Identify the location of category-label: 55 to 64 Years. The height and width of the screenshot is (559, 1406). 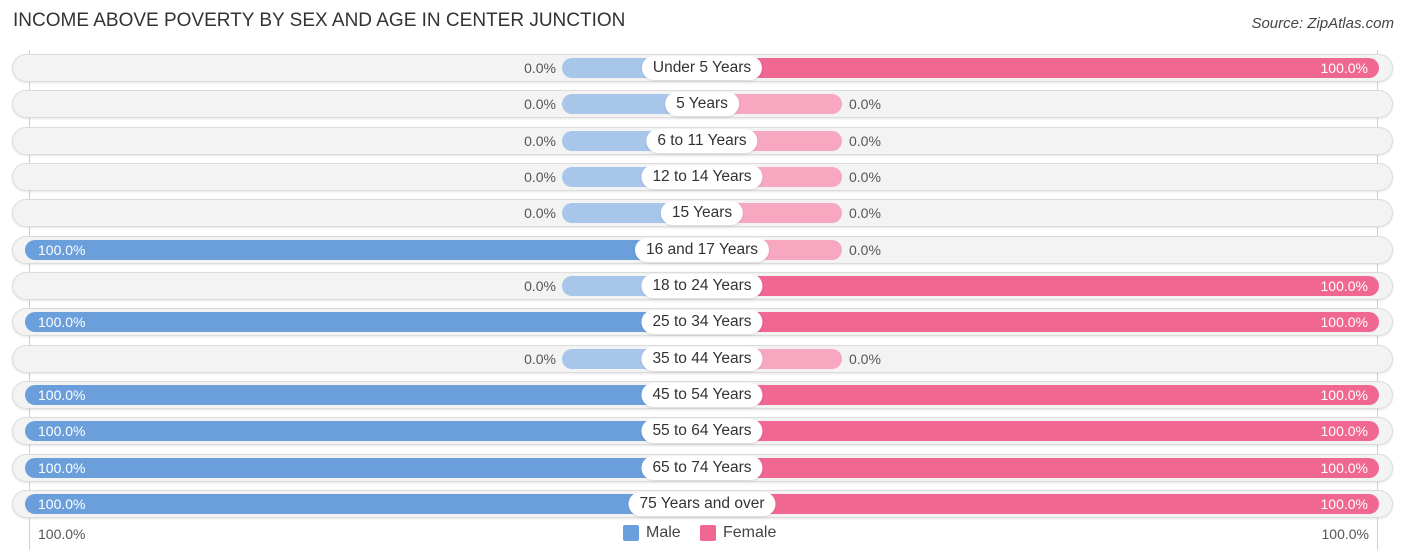
(702, 431).